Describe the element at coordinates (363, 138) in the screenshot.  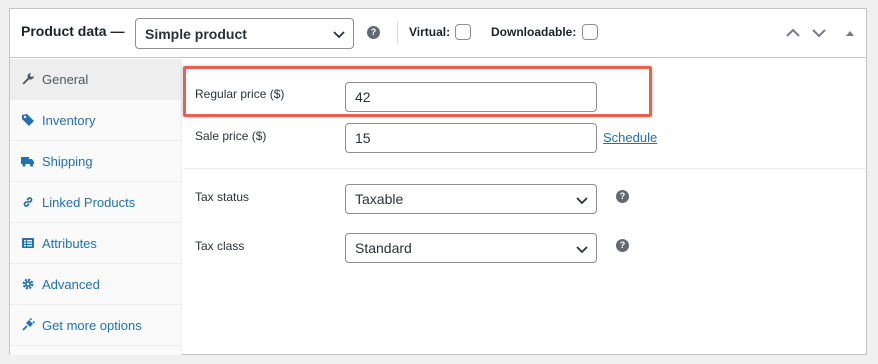
I see `sale-price-value: 15` at that location.